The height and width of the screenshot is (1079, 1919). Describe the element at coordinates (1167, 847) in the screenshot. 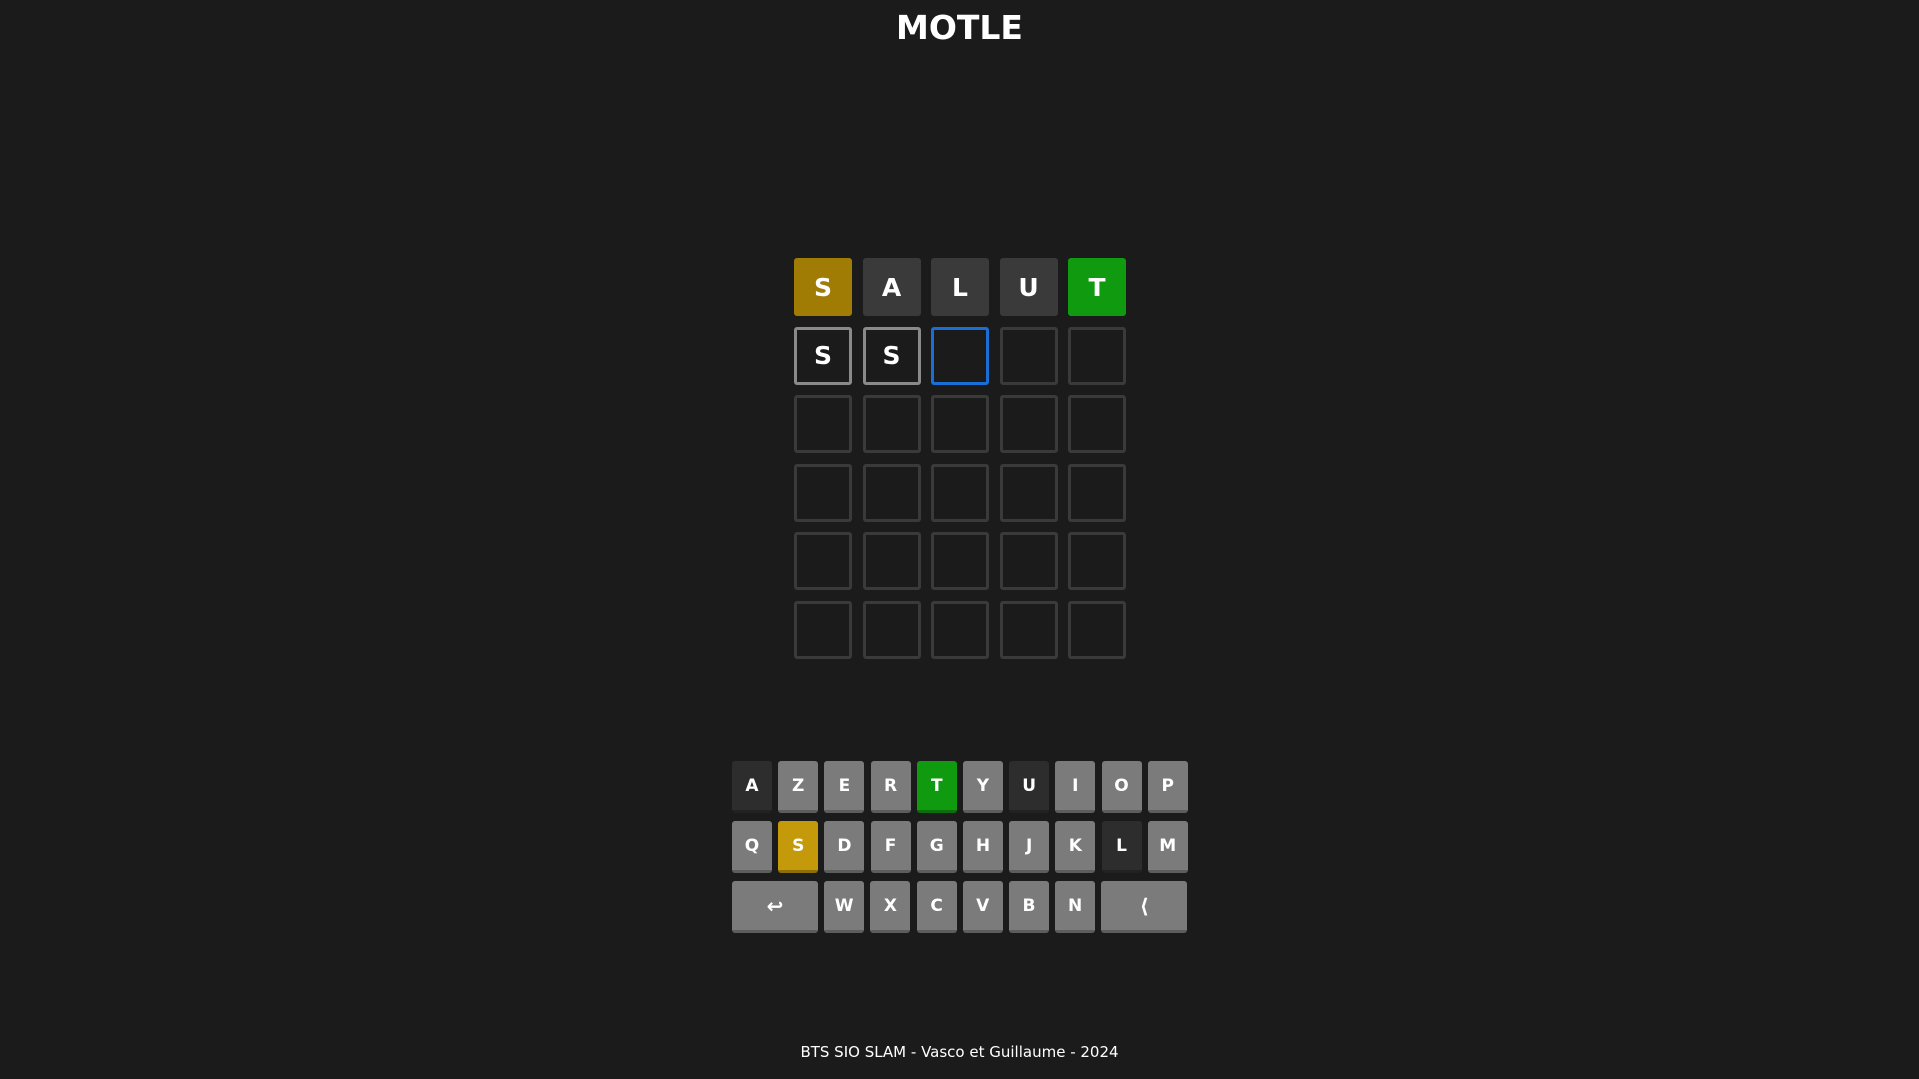

I see `key-m: M` at that location.